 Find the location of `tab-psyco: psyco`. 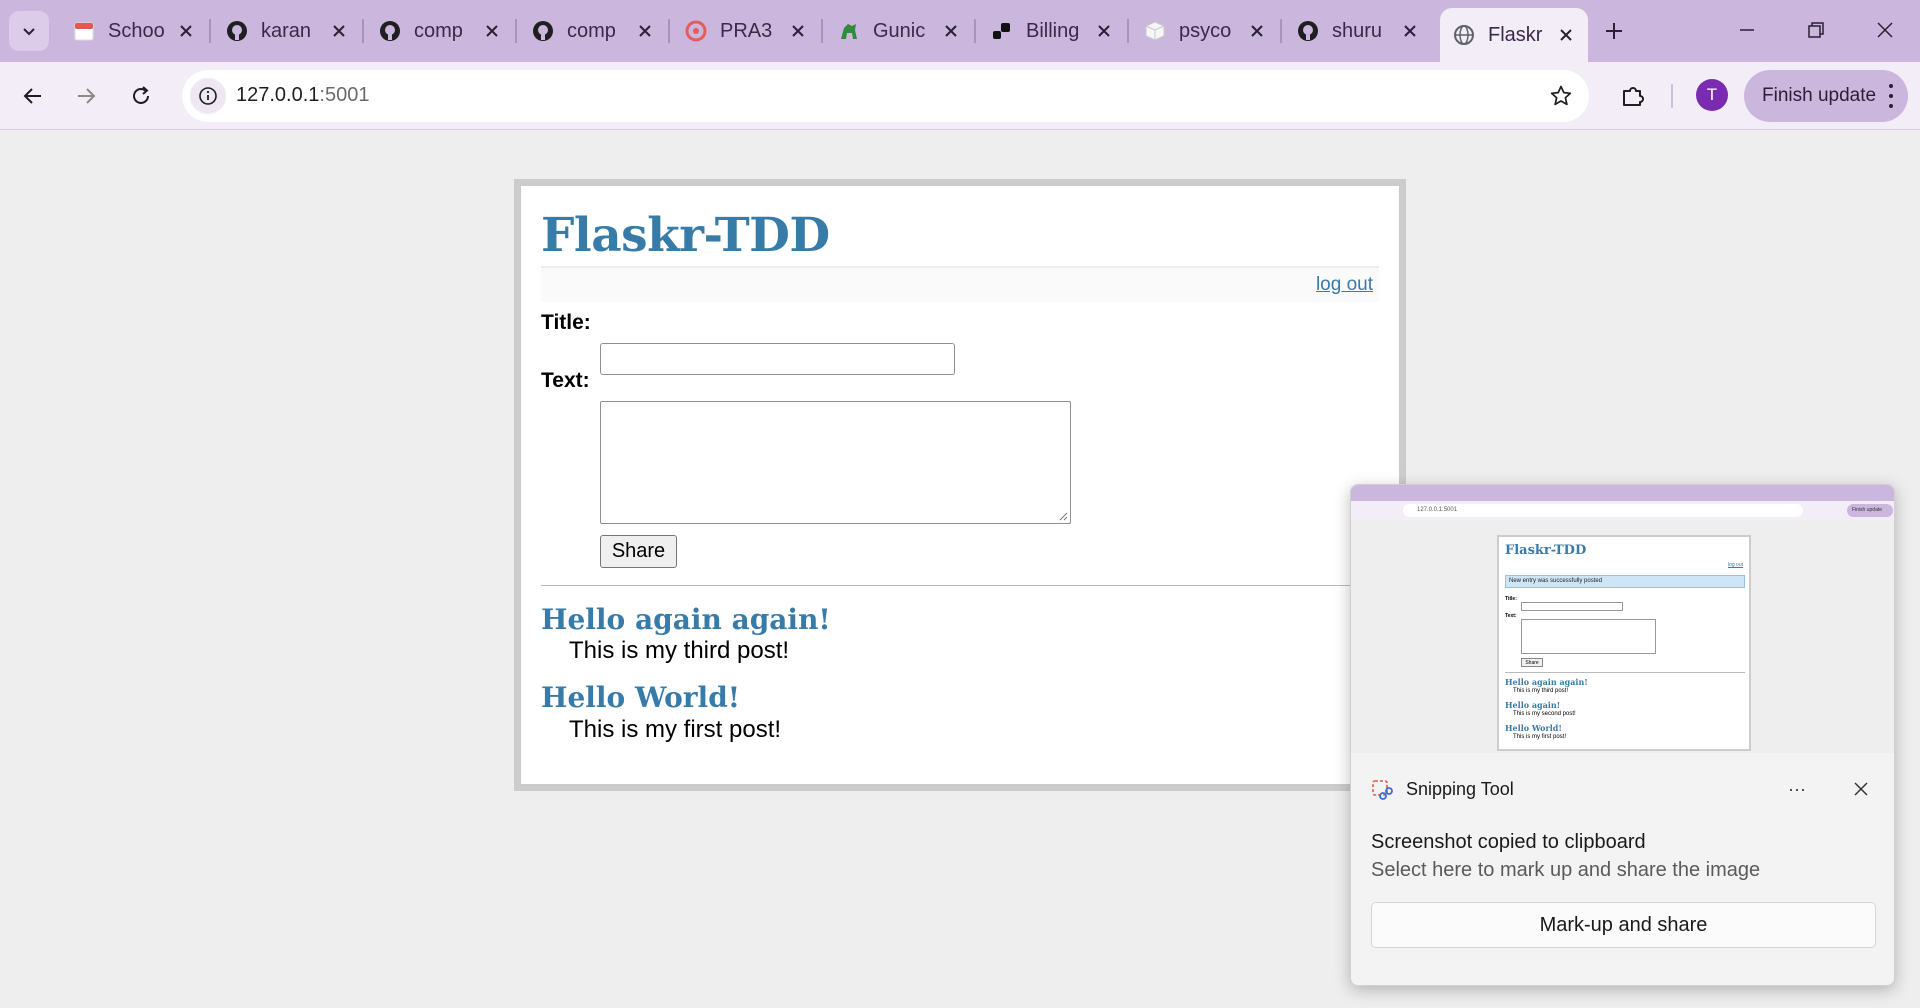

tab-psyco: psyco is located at coordinates (1205, 31).